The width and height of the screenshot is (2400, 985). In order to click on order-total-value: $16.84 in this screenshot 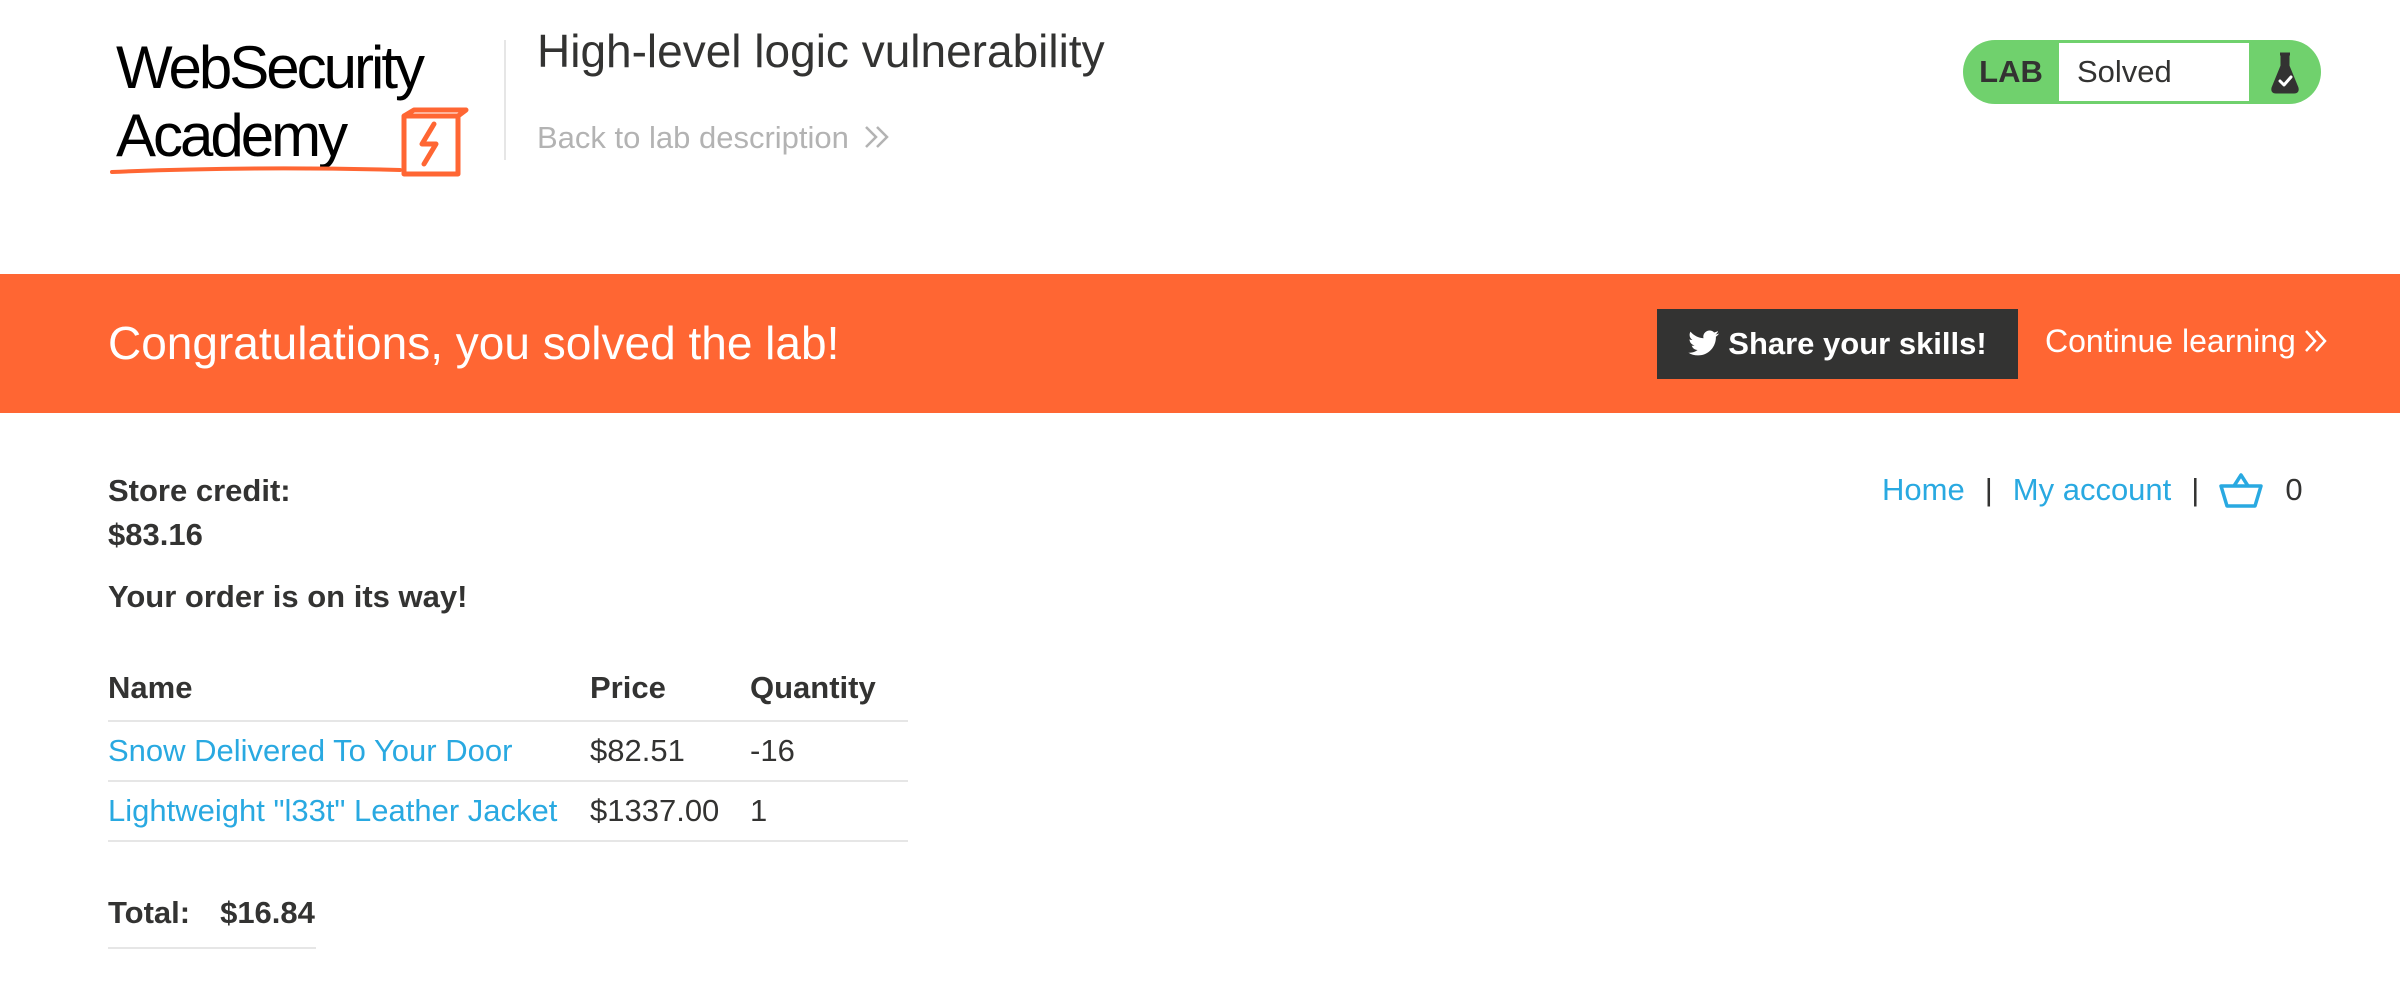, I will do `click(267, 912)`.